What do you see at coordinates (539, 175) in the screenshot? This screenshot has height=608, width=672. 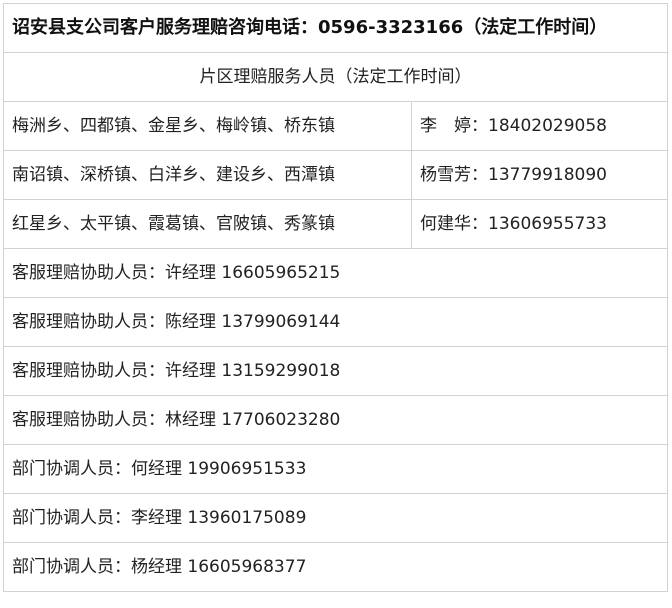 I see `region-contact: 杨雪芳：13779918090` at bounding box center [539, 175].